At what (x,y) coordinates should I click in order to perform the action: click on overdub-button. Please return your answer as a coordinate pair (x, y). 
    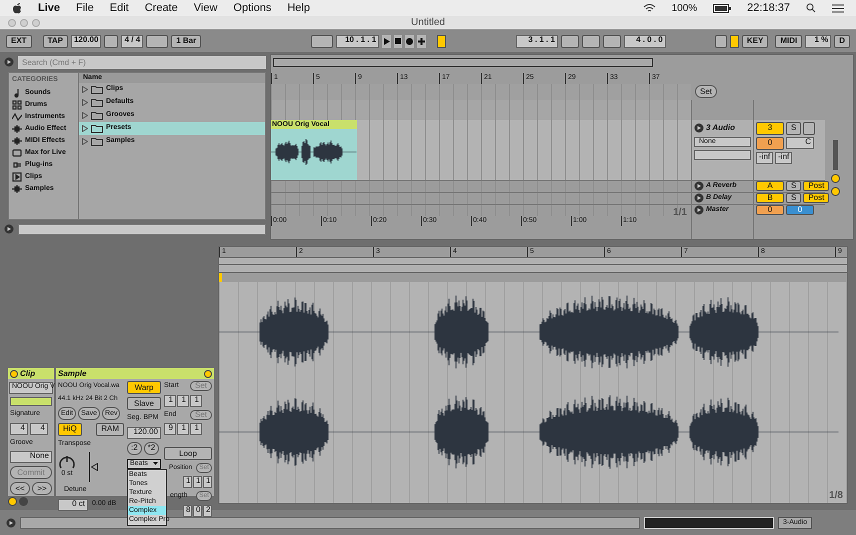
    Looking at the image, I should click on (421, 41).